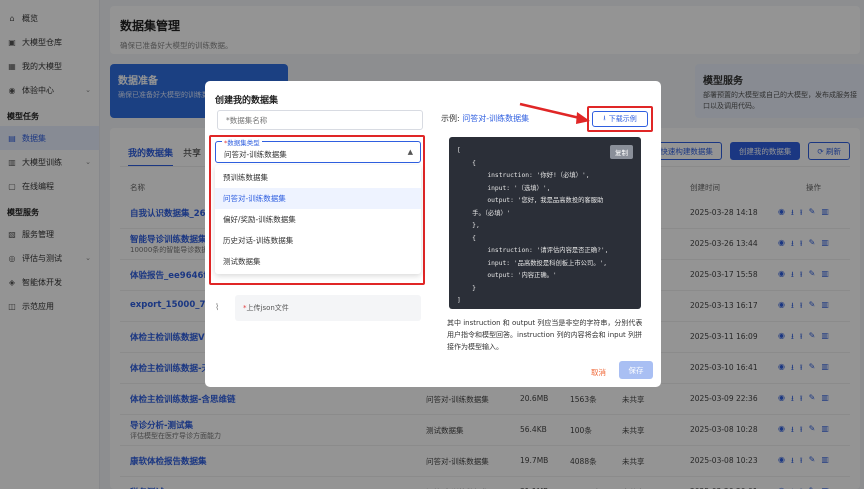 This screenshot has height=489, width=864. What do you see at coordinates (318, 240) in the screenshot?
I see `type-option: 历史对话-训练数据集` at bounding box center [318, 240].